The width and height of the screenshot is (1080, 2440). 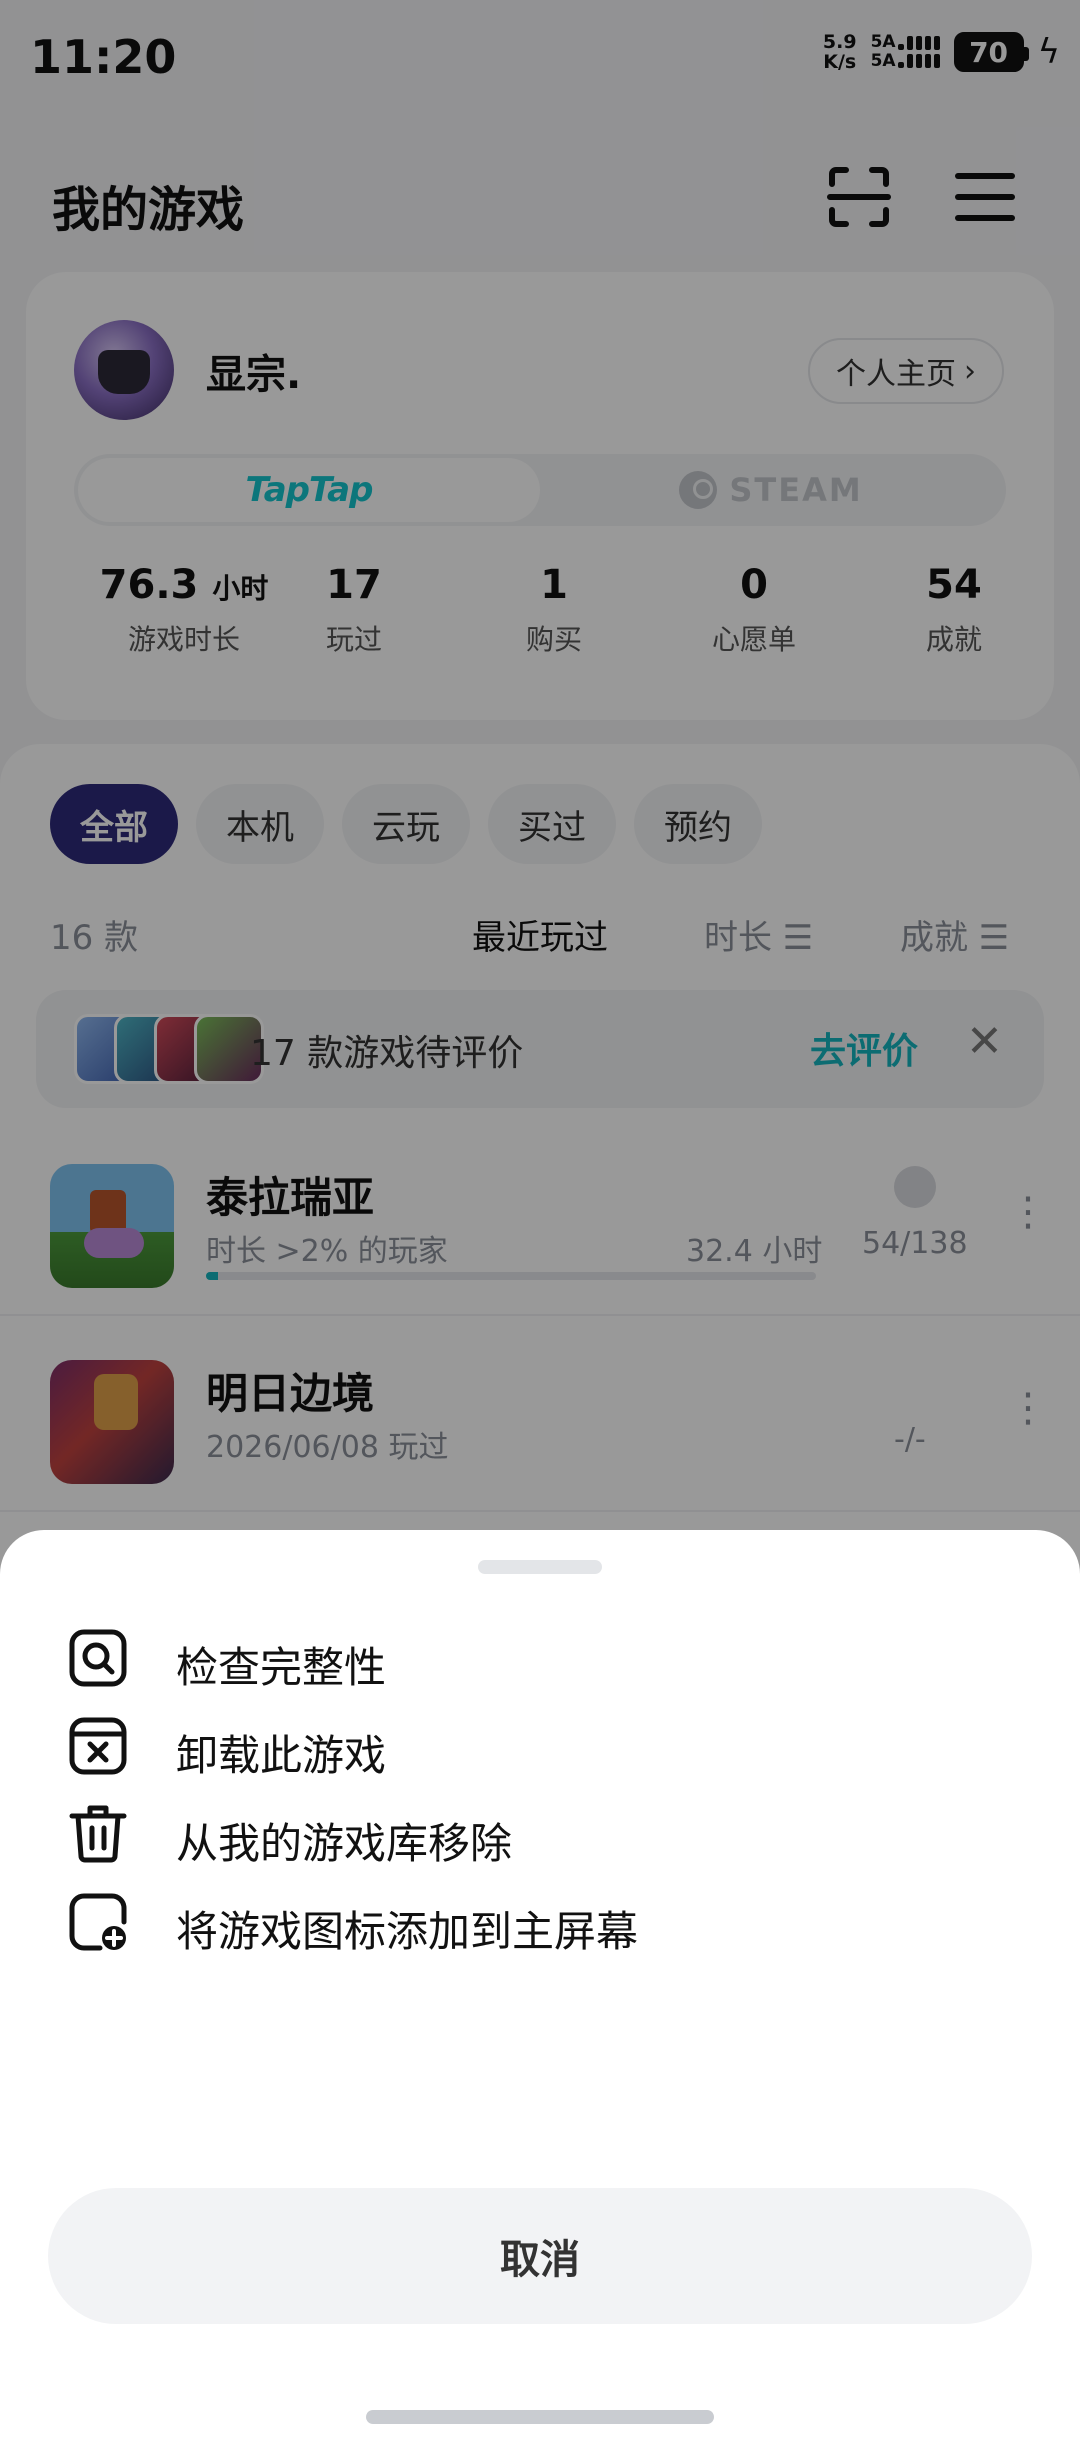 What do you see at coordinates (540, 1922) in the screenshot?
I see `sheet-item-add-to-home: 将游戏图标添加到主屏幕` at bounding box center [540, 1922].